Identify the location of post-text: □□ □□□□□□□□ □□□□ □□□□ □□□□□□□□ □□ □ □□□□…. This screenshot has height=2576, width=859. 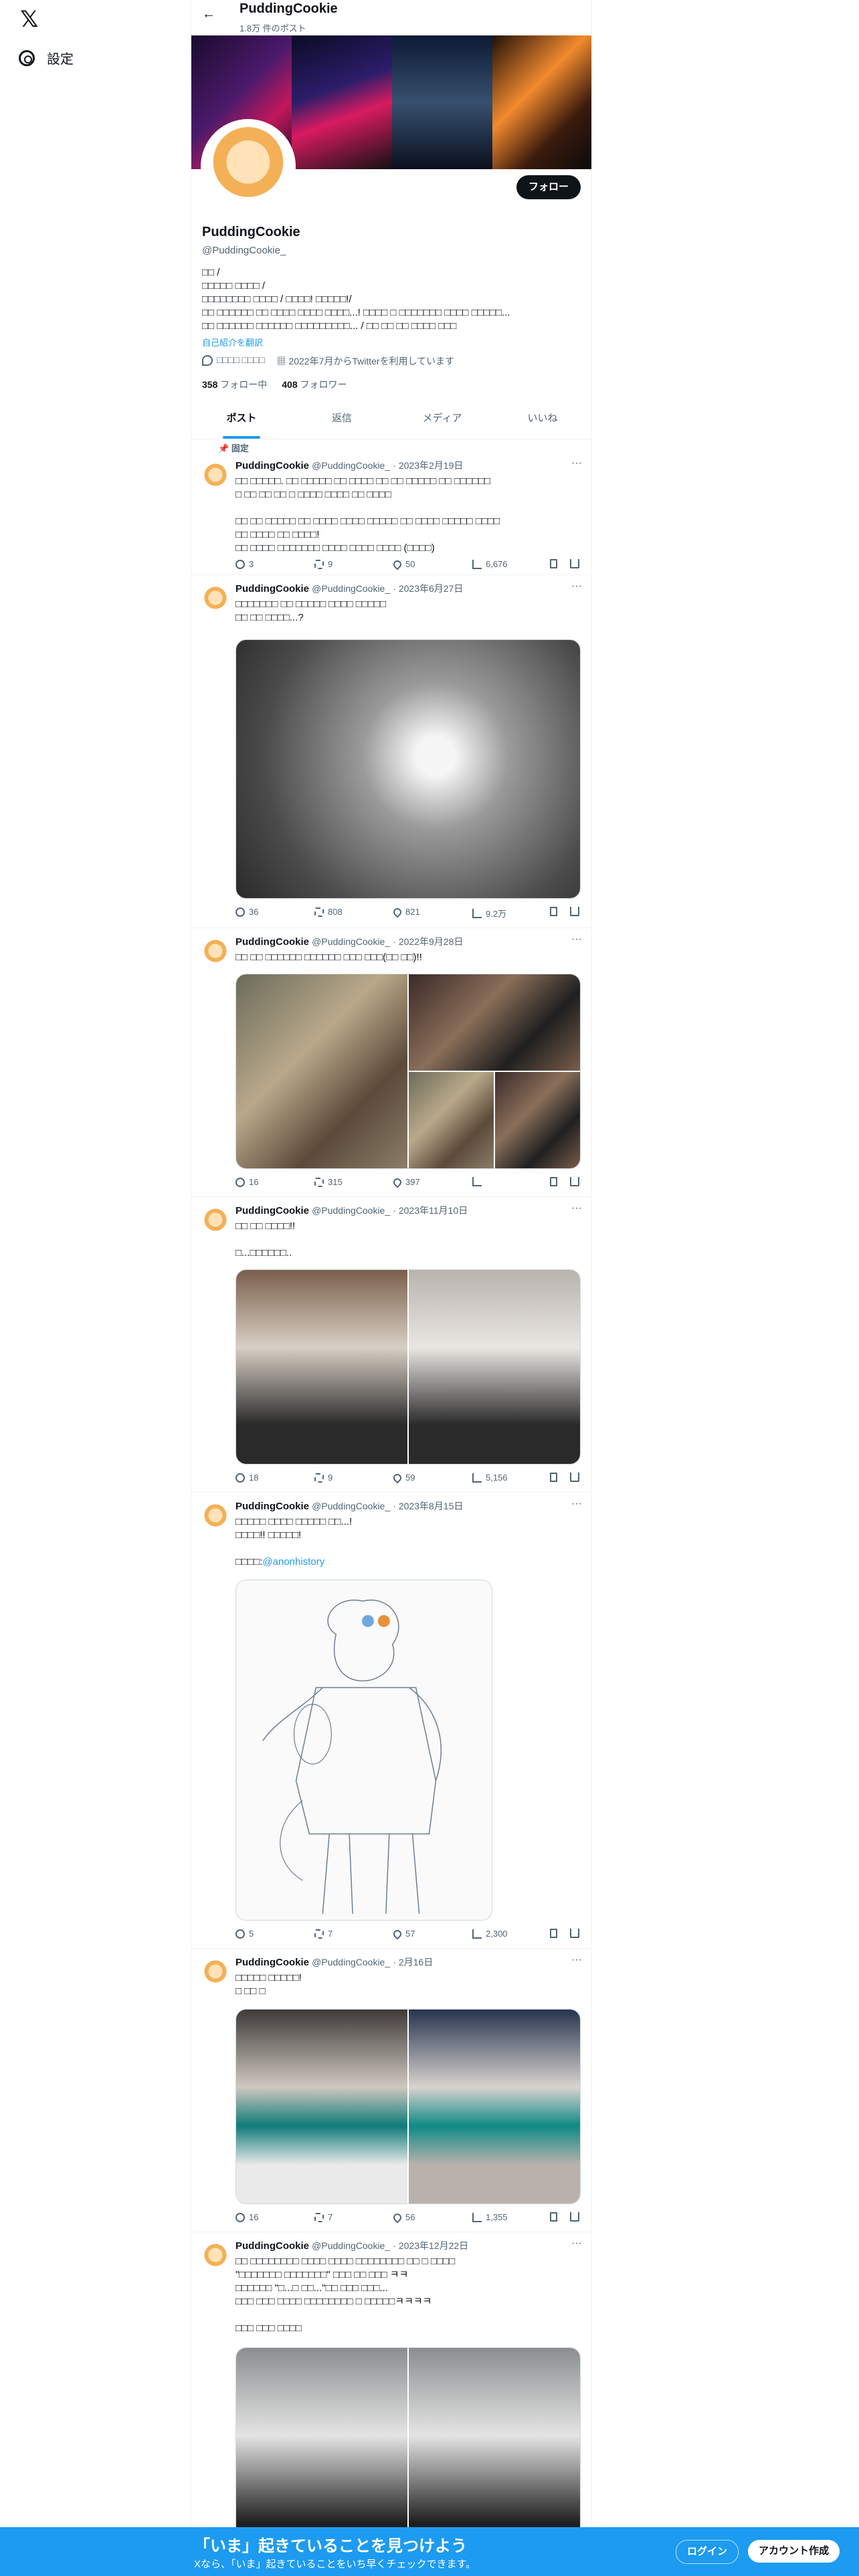
(345, 2295).